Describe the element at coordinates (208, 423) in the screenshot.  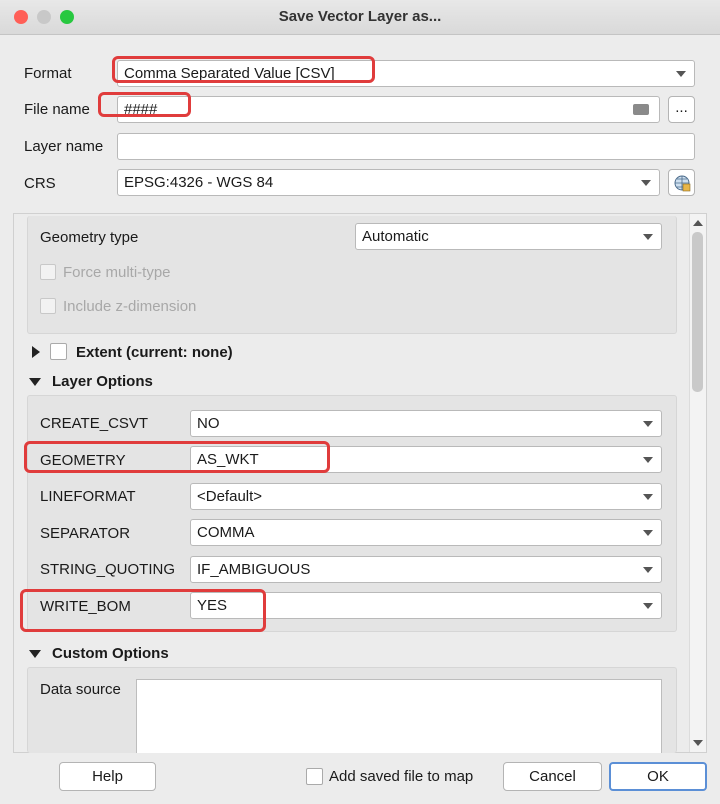
I see `option-value: NO` at that location.